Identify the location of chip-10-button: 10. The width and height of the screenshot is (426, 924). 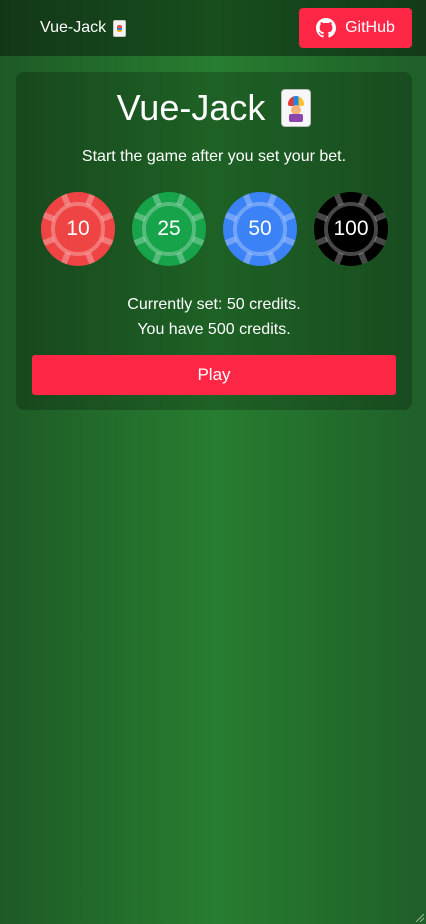
(78, 229).